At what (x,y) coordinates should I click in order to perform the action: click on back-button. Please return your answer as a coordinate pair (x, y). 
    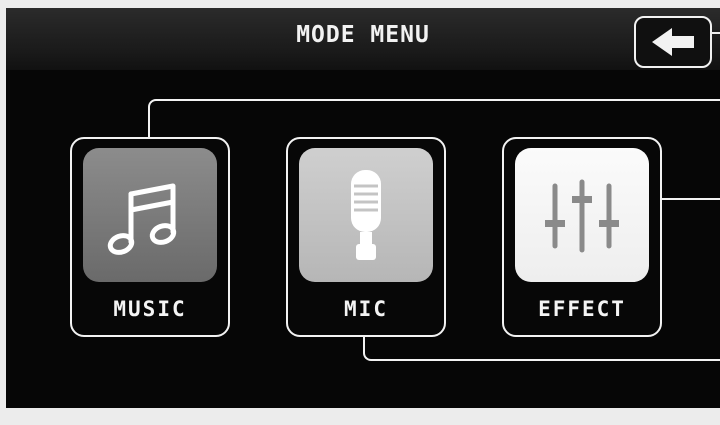
    Looking at the image, I should click on (673, 42).